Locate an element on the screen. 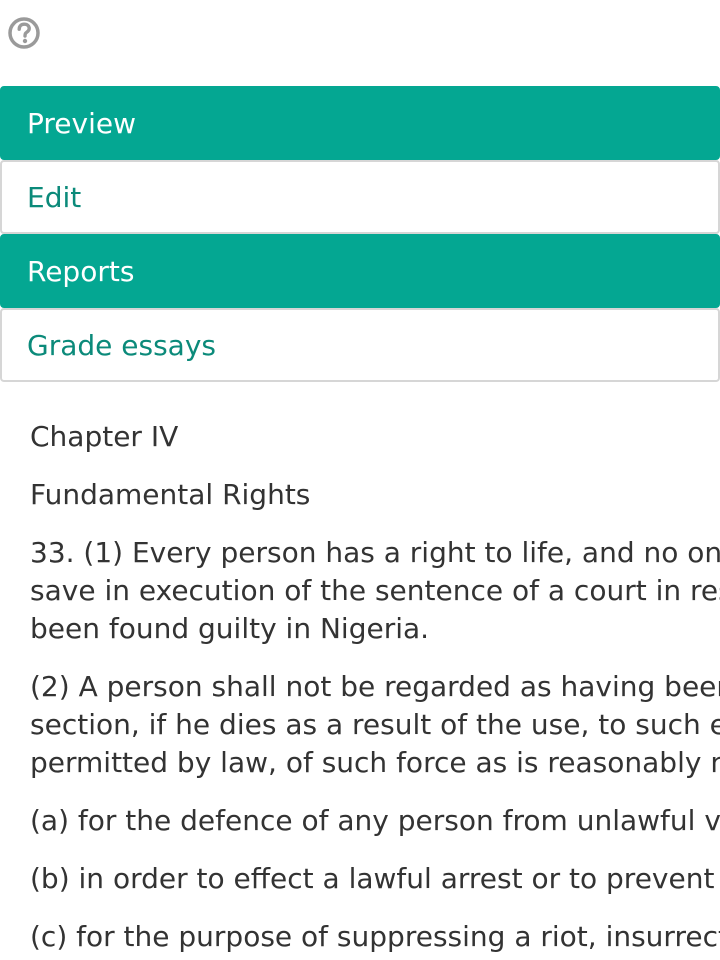  nav-grade-essays: Grade essays is located at coordinates (360, 345).